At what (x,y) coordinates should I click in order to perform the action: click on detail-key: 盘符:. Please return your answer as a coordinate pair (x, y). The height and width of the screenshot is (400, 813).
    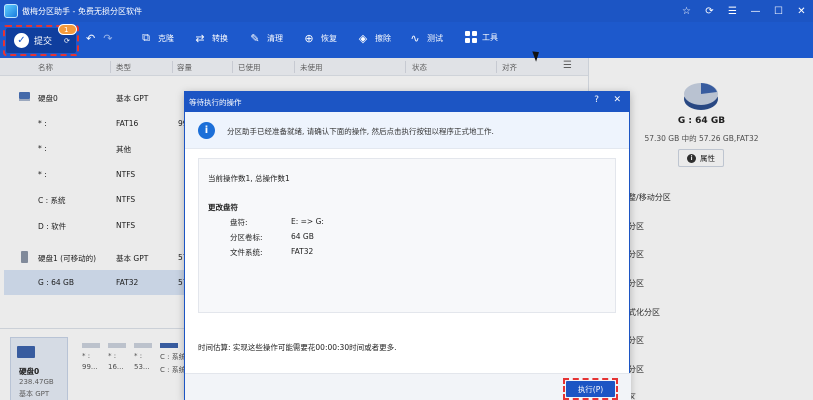
    Looking at the image, I should click on (239, 222).